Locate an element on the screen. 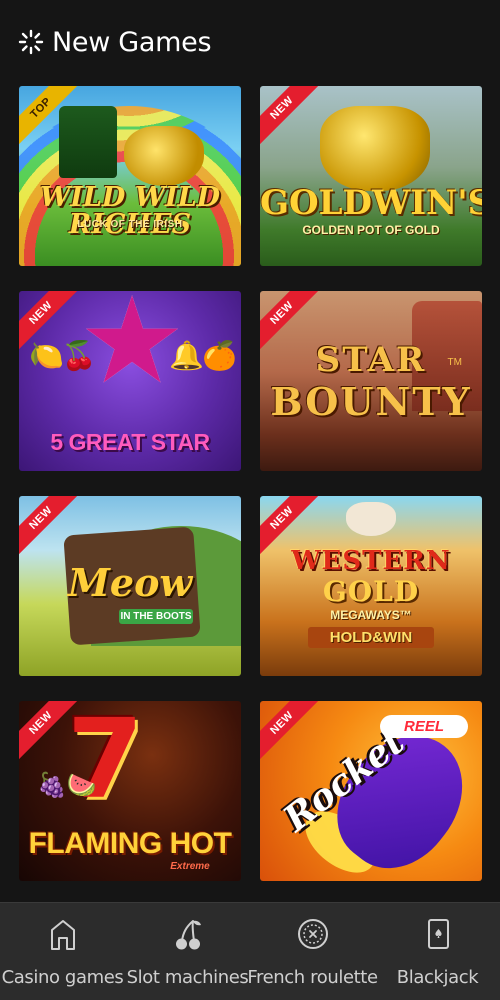 Image resolution: width=500 pixels, height=1000 pixels. bull-skull-art is located at coordinates (371, 519).